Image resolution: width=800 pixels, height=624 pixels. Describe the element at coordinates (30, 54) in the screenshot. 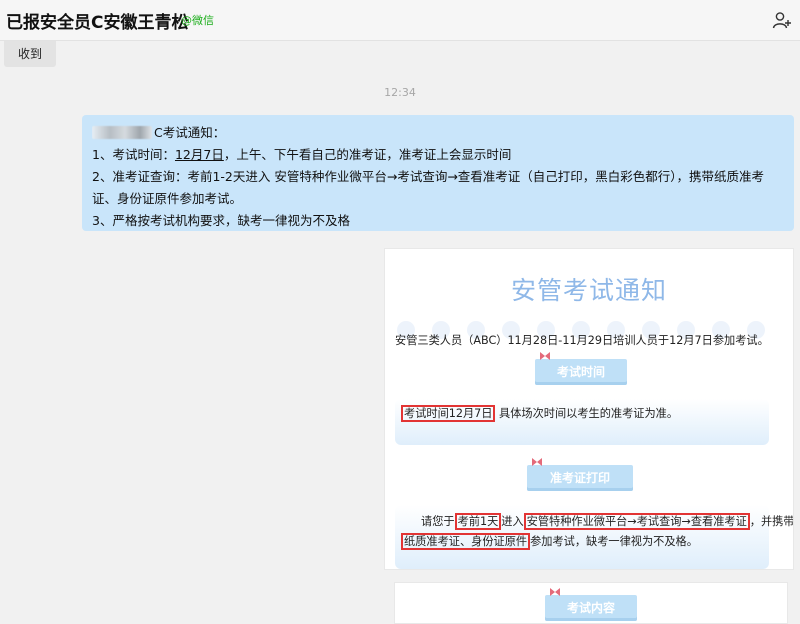

I see `received-chip: 收到` at that location.